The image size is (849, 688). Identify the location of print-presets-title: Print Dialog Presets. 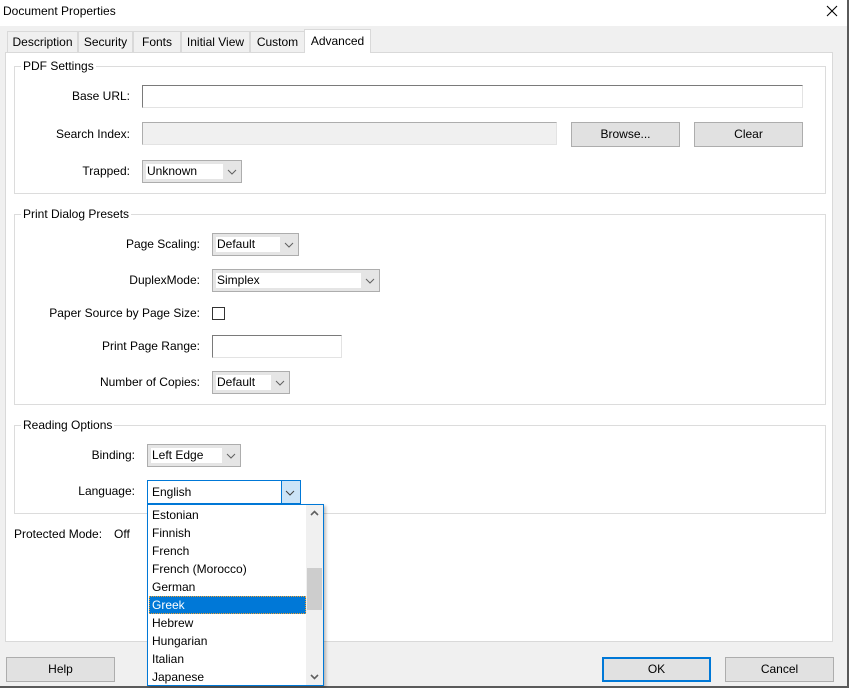
(76, 214).